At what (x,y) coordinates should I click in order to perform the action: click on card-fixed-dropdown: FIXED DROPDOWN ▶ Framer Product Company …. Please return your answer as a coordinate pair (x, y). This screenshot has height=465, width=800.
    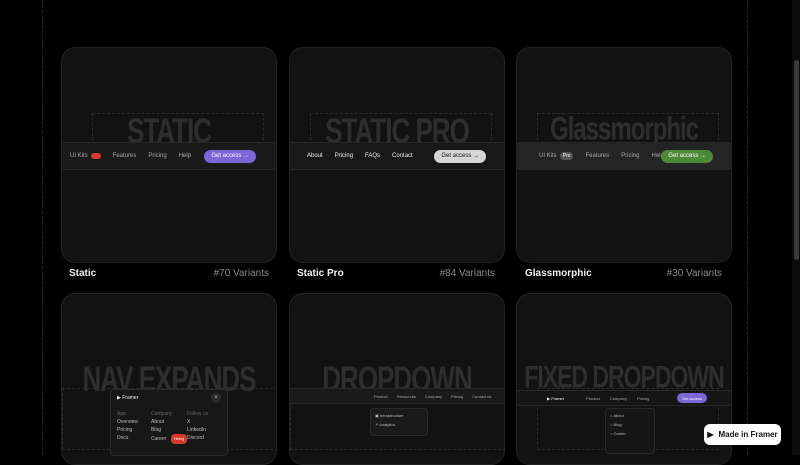
    Looking at the image, I should click on (624, 379).